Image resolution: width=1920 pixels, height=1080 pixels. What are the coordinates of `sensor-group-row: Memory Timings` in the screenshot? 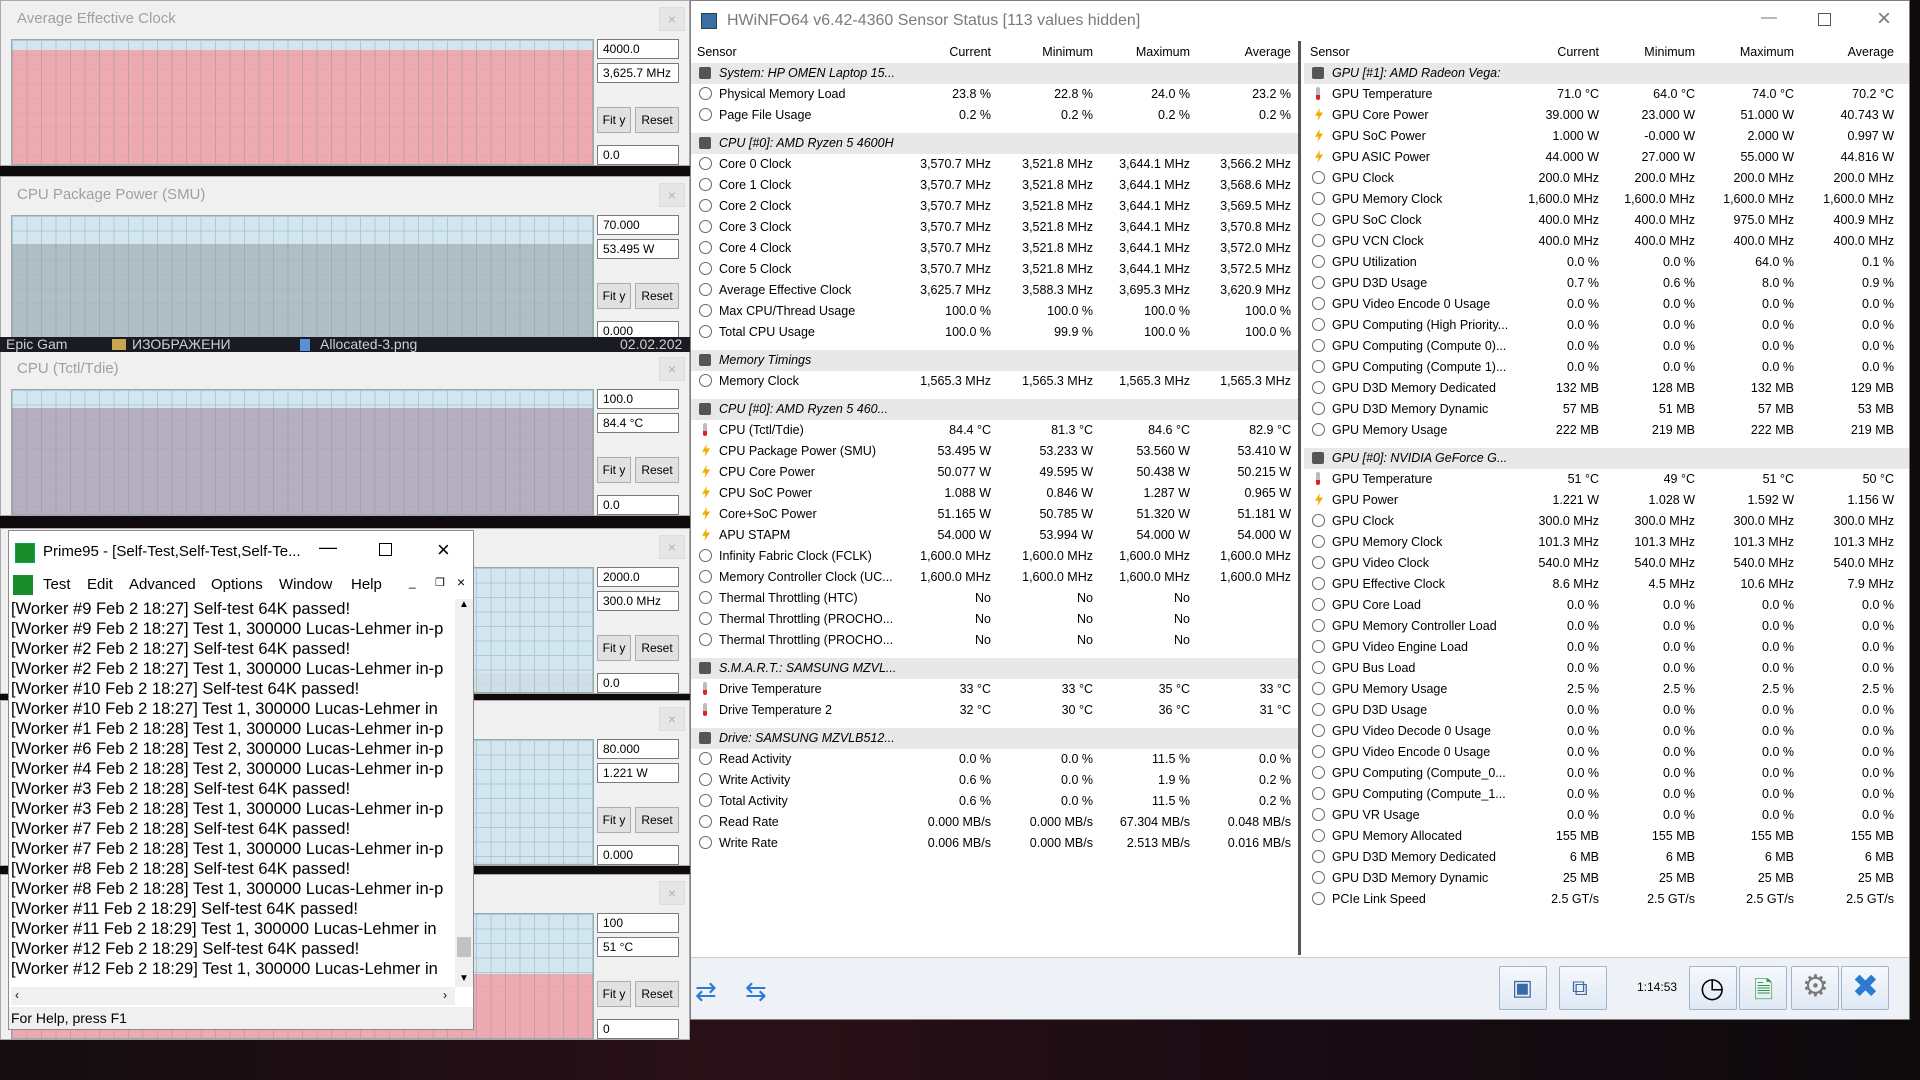 It's located at (994, 360).